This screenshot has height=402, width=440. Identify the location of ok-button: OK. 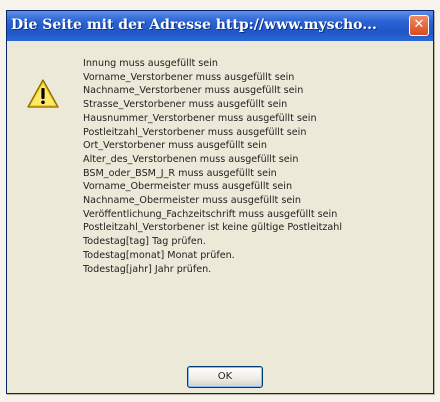
(225, 377).